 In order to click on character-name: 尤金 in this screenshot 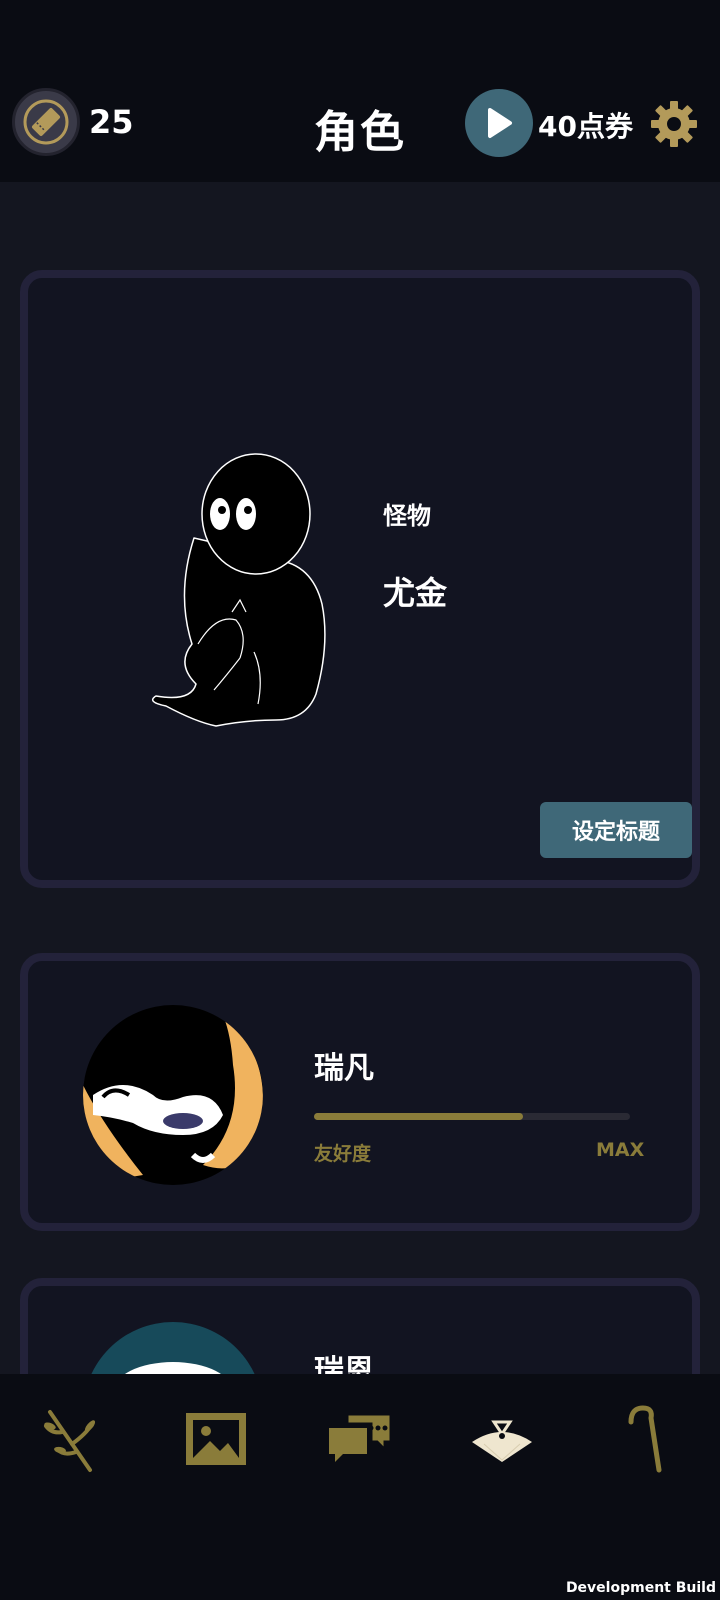, I will do `click(415, 593)`.